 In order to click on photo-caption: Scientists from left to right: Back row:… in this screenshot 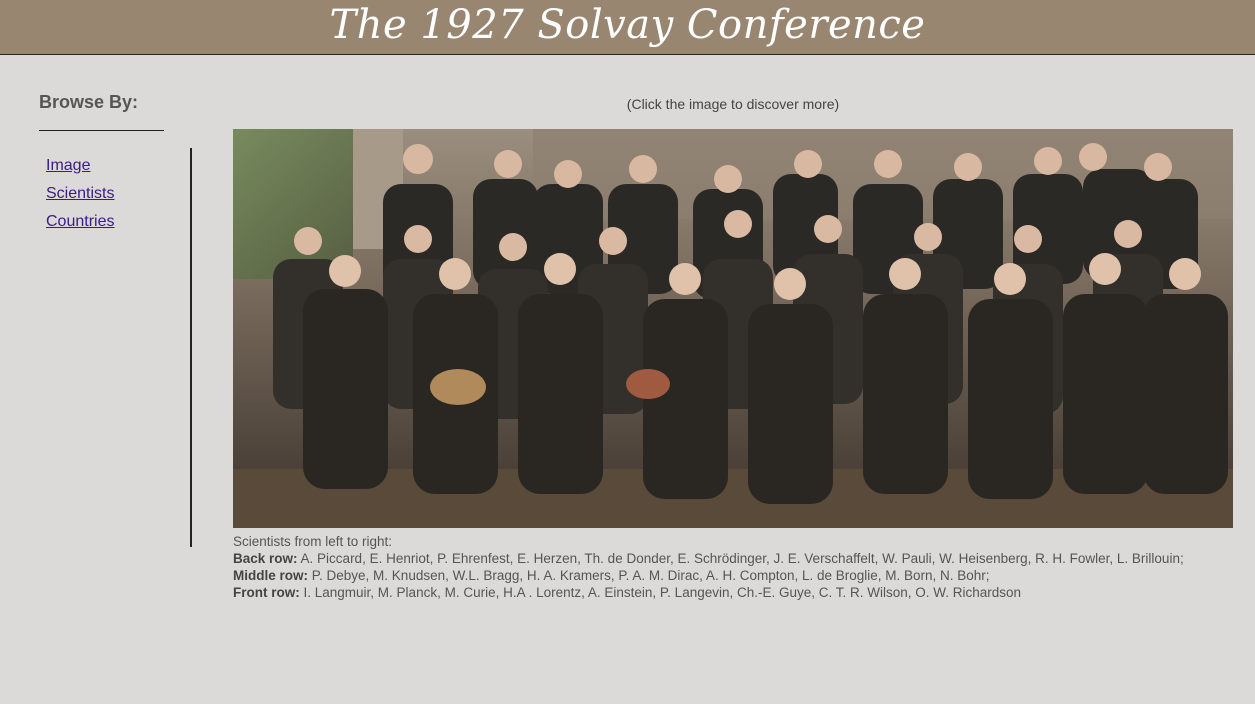, I will do `click(733, 567)`.